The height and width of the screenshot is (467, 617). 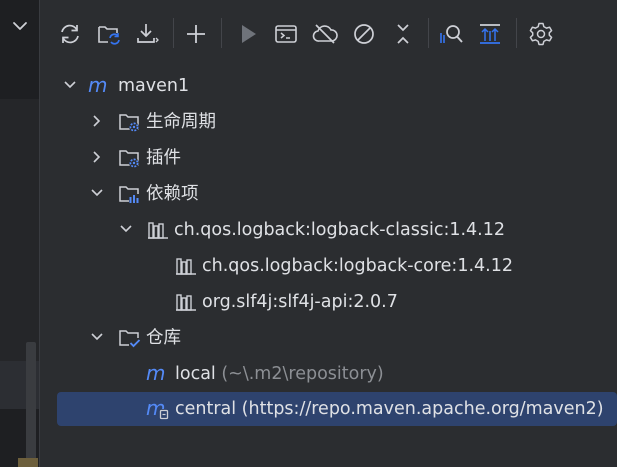 I want to click on download-sources-button, so click(x=147, y=34).